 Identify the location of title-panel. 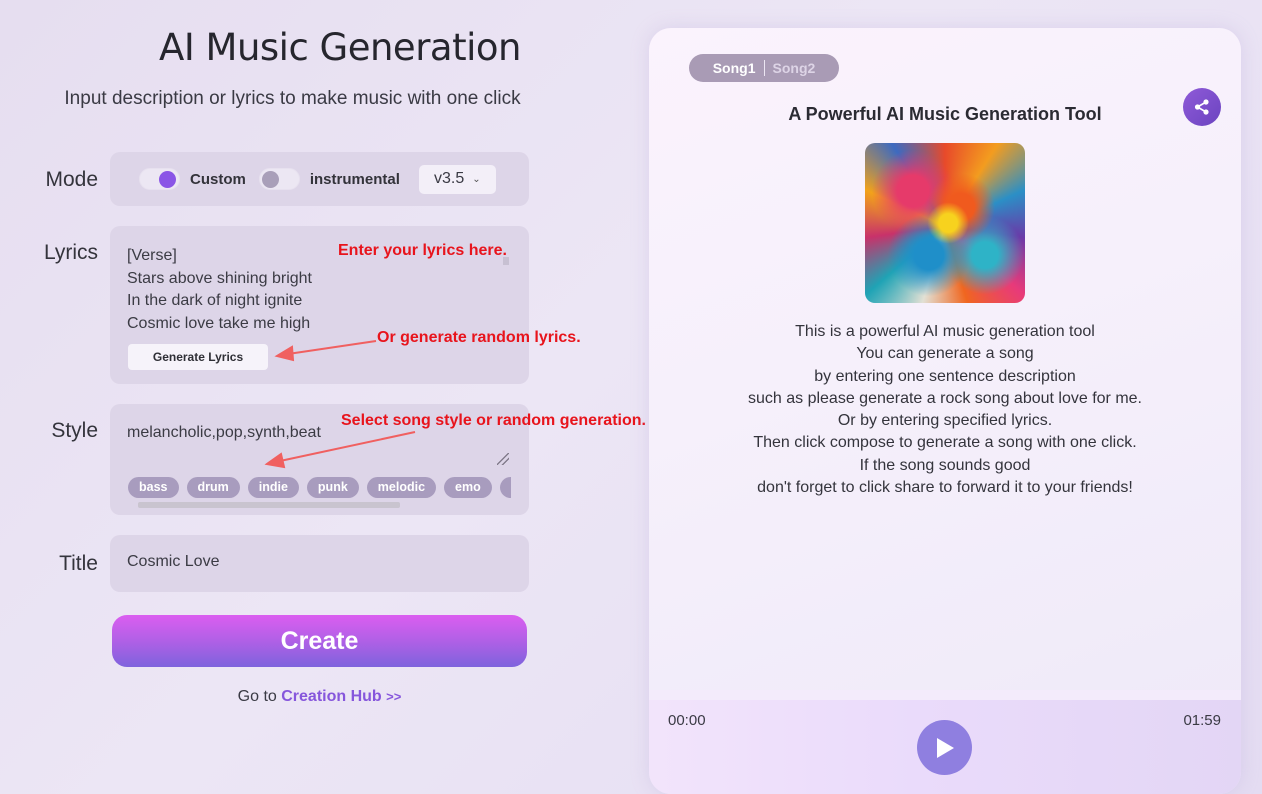
(319, 563).